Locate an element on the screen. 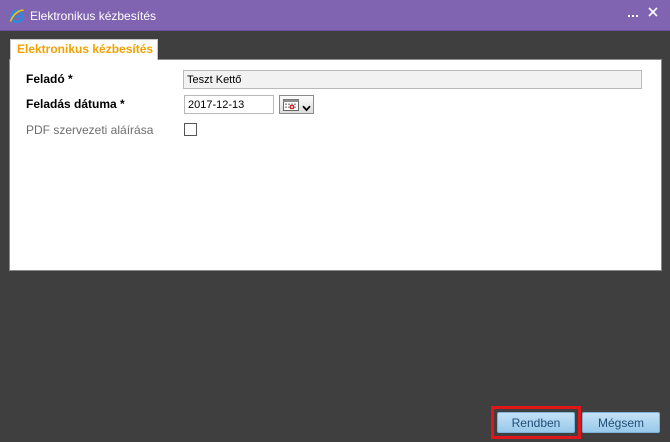 The image size is (670, 442). sender-input is located at coordinates (412, 79).